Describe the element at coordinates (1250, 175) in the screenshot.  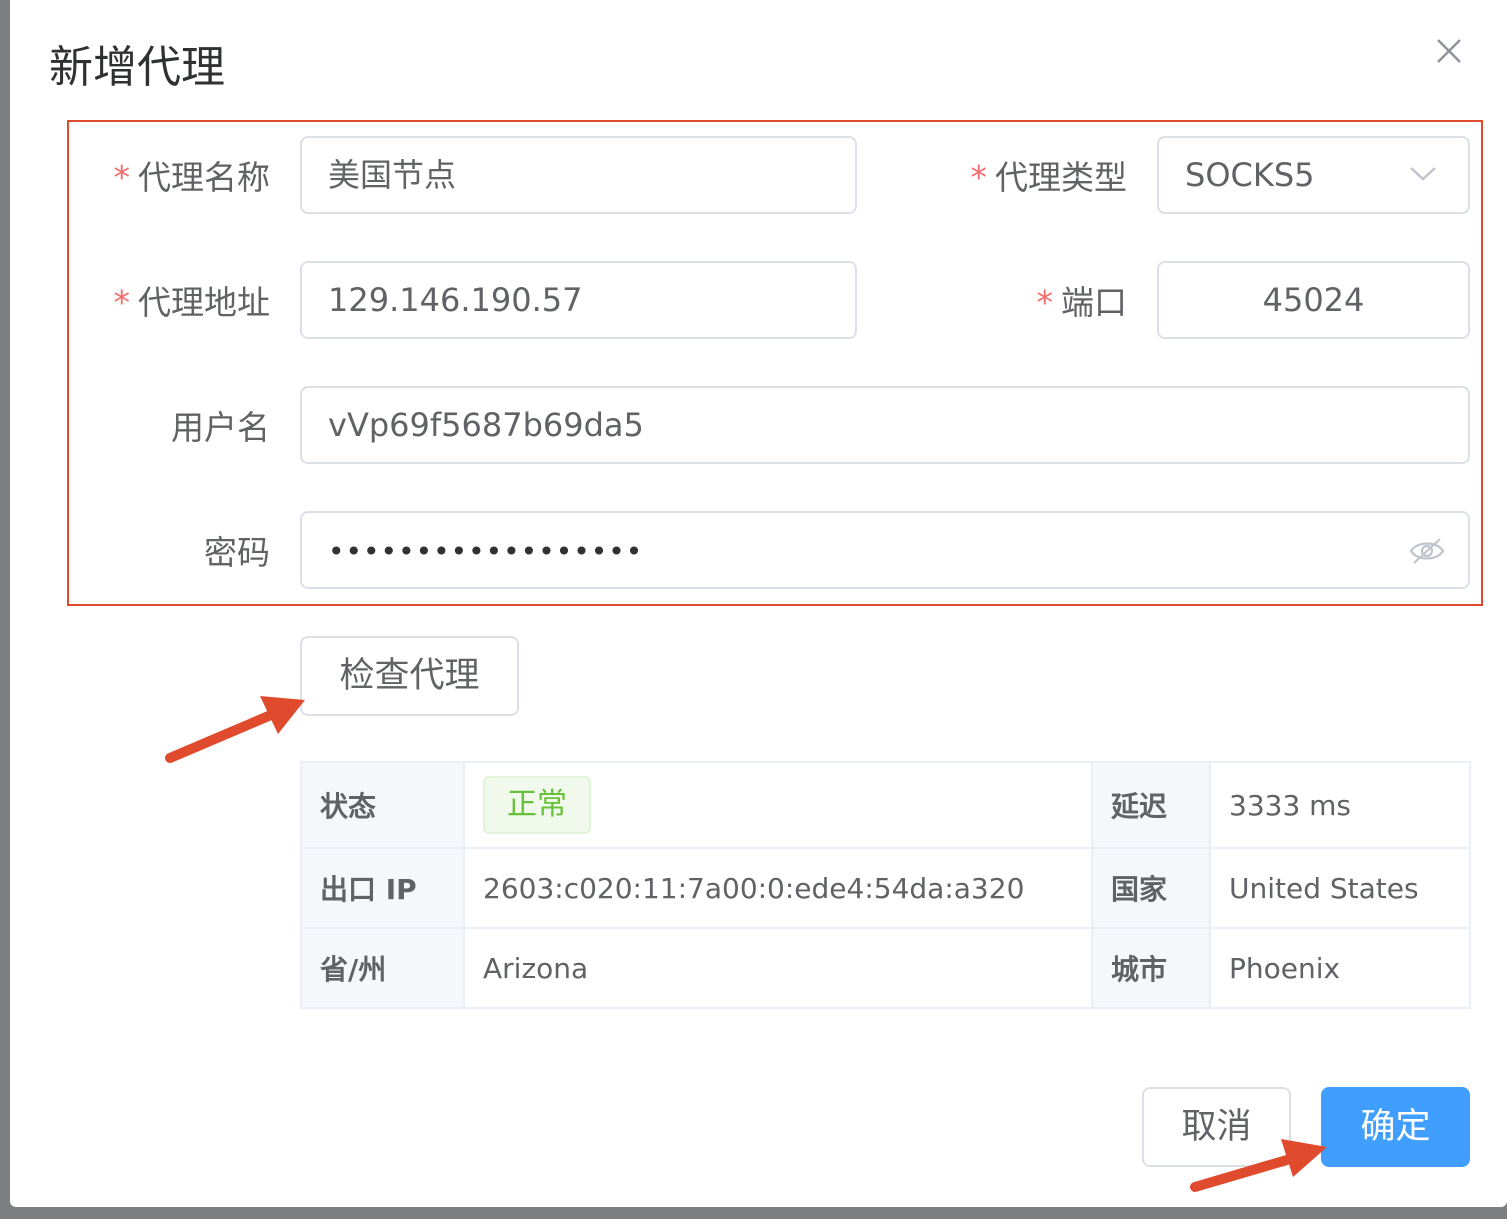
I see `proxy-type-value: SOCKS5` at that location.